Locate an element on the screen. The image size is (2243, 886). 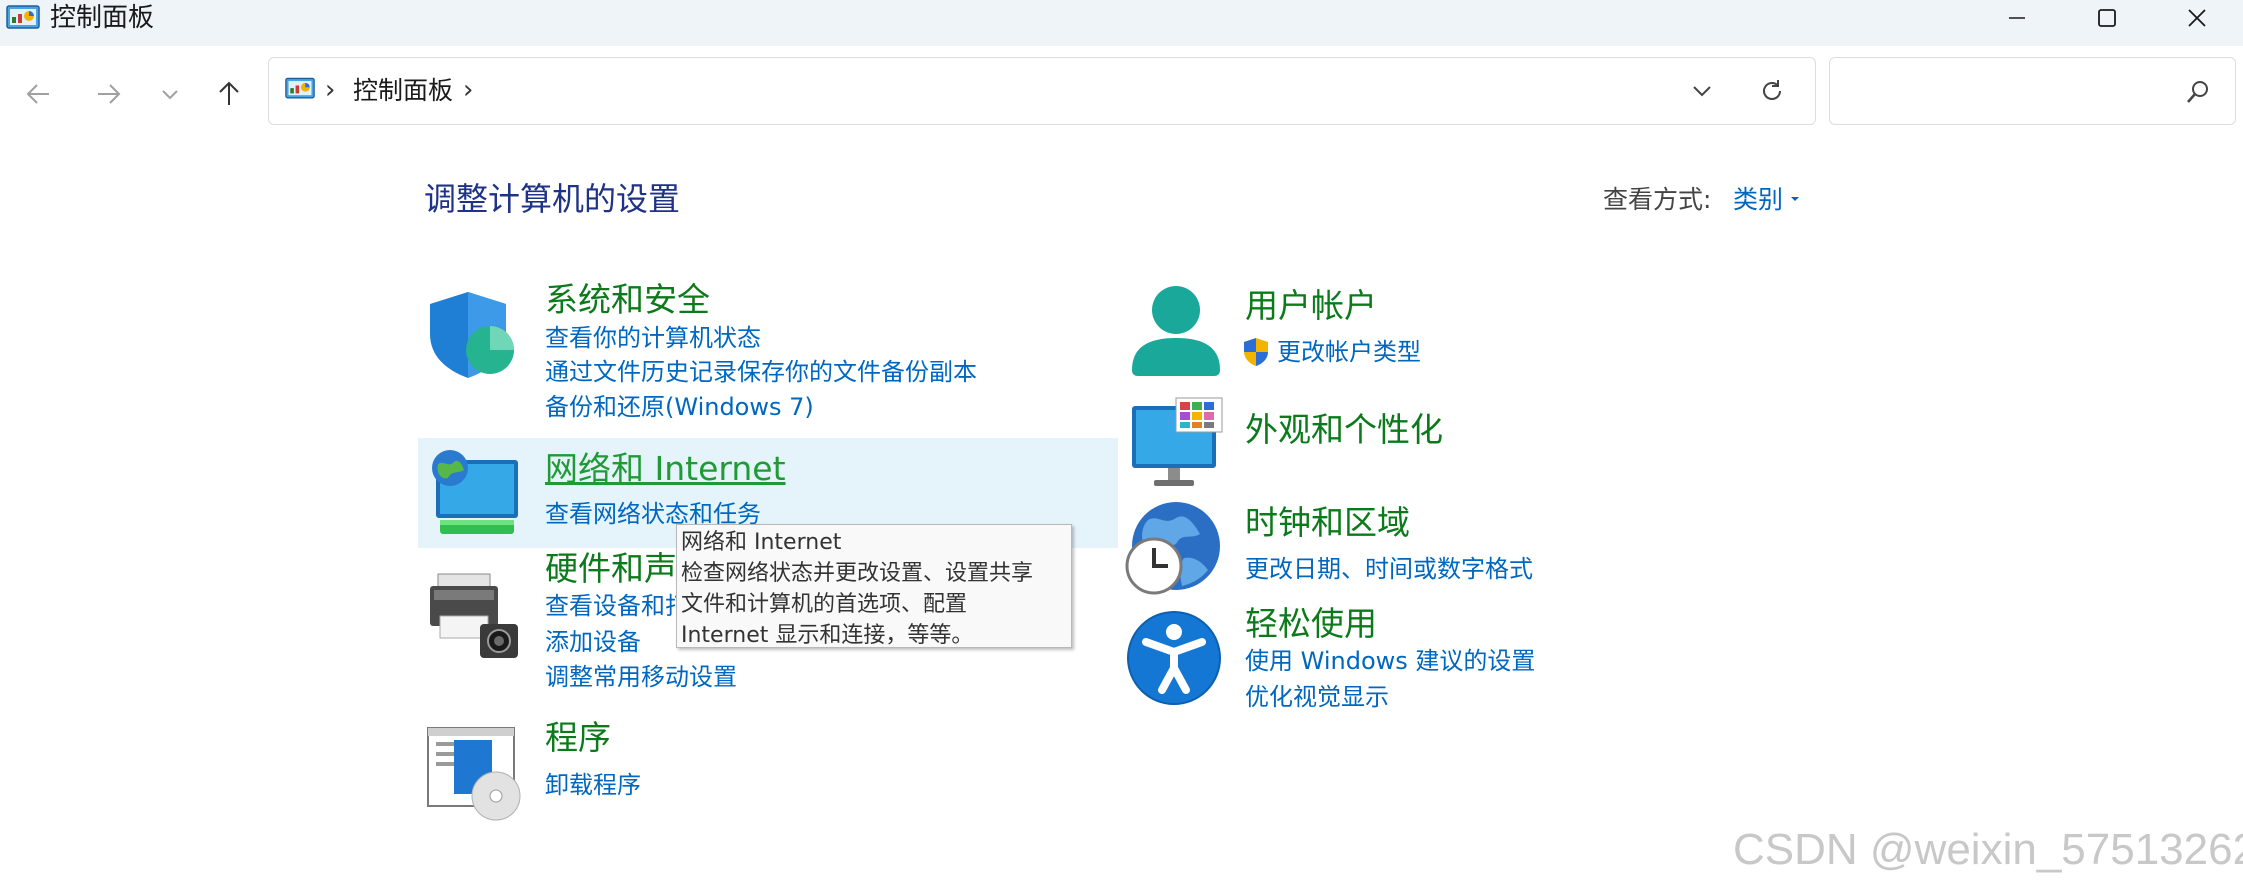
tooltip-line: 网络和 Internet is located at coordinates (761, 542).